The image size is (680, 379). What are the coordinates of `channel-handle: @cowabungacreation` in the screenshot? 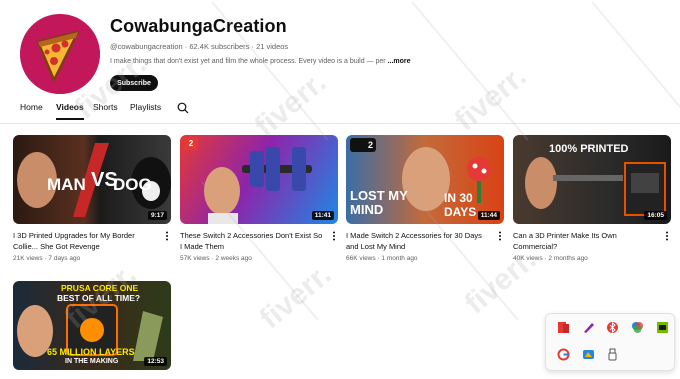 It's located at (146, 46).